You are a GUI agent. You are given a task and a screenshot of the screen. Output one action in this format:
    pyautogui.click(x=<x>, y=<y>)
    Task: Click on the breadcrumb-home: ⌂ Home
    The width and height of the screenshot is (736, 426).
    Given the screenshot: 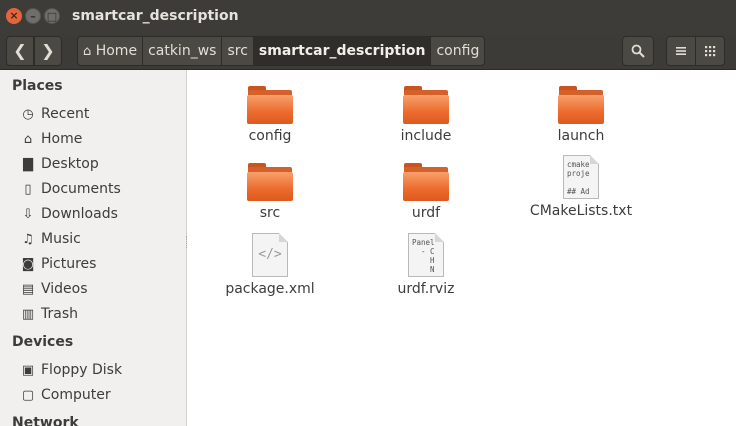 What is the action you would take?
    pyautogui.click(x=110, y=51)
    